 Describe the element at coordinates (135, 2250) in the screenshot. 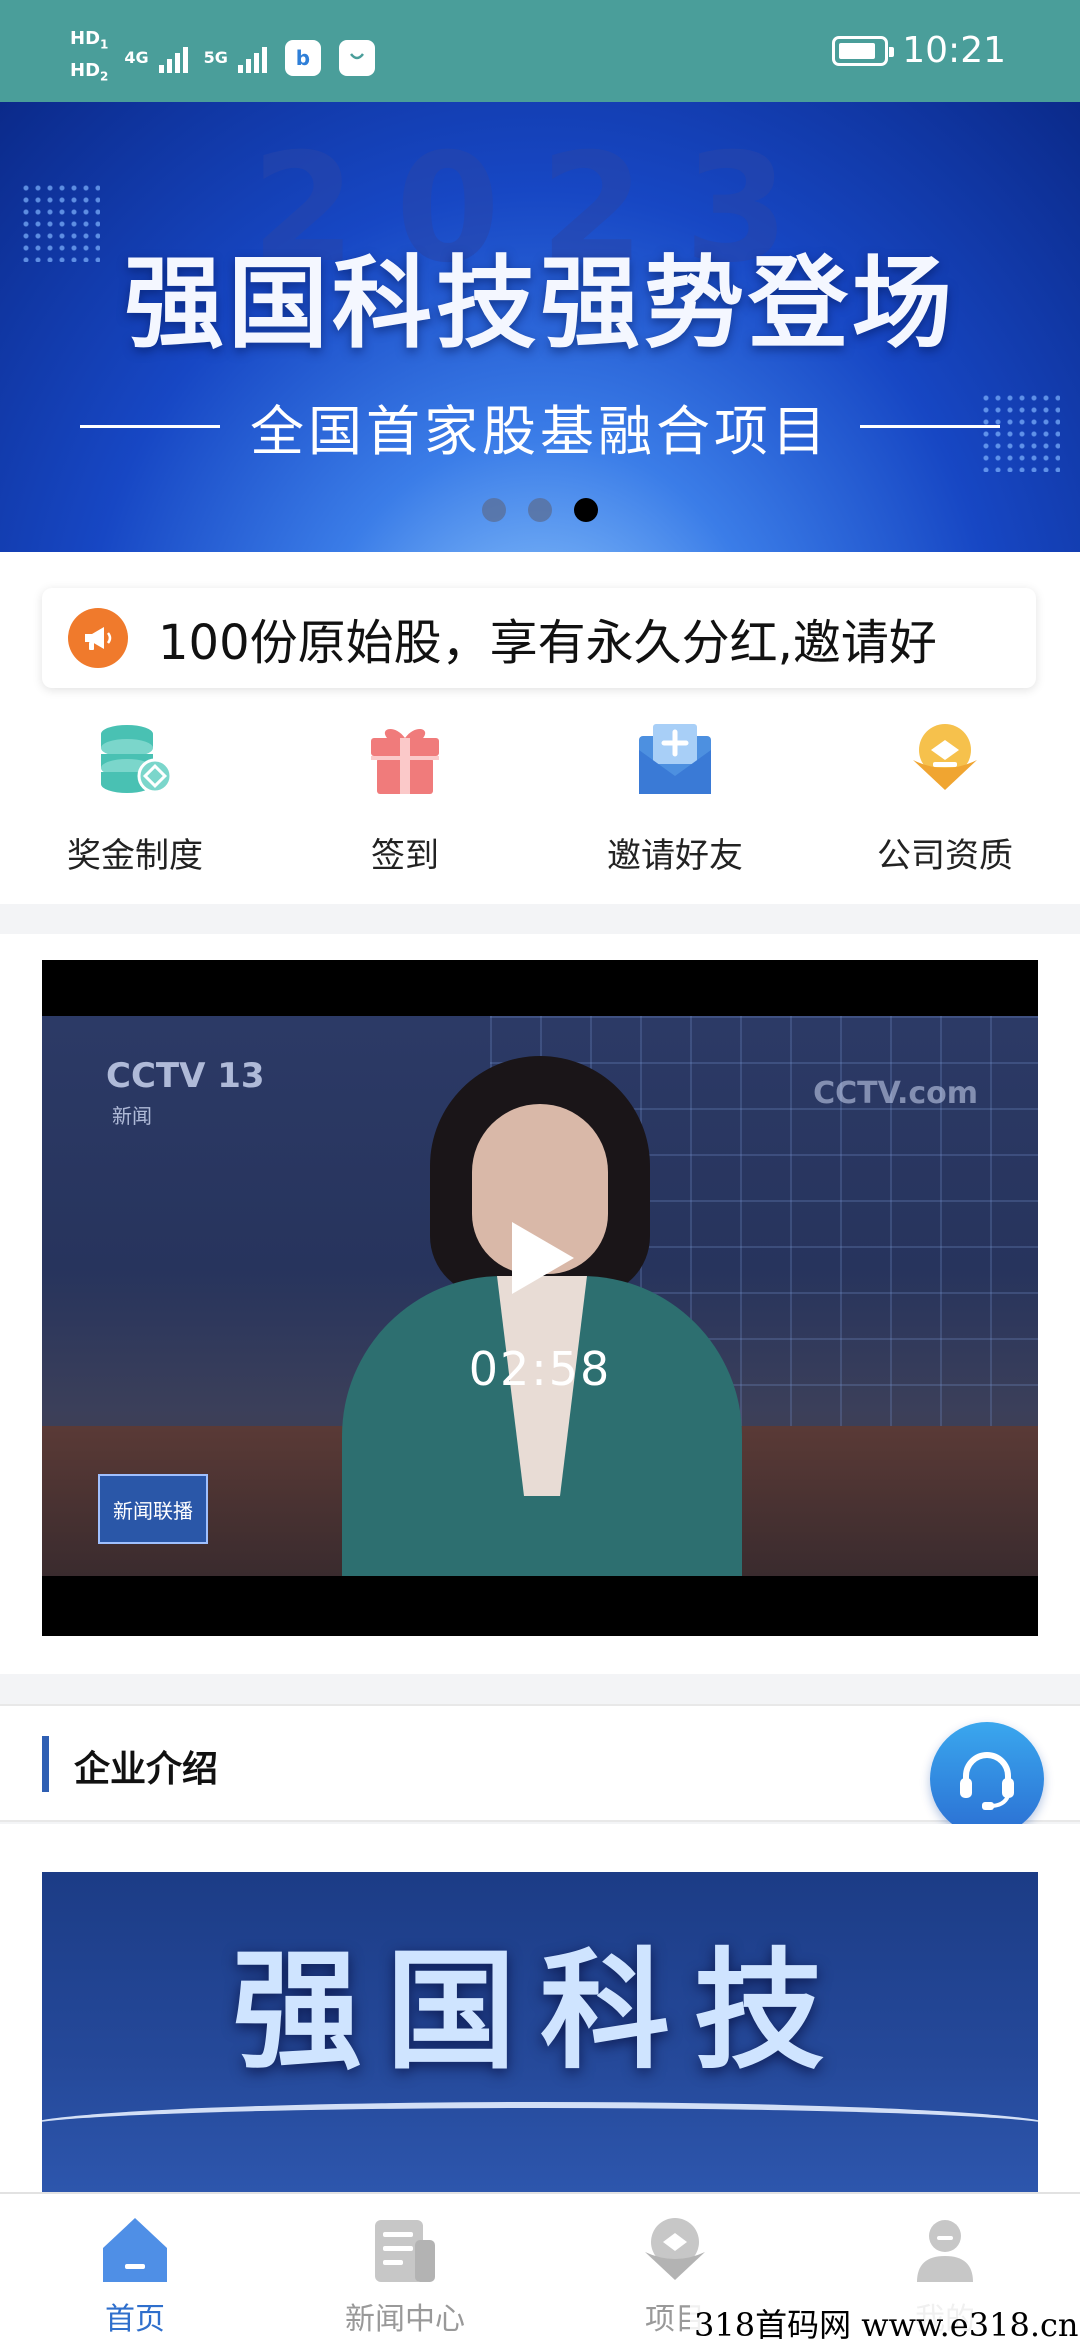

I see `home-icon` at that location.